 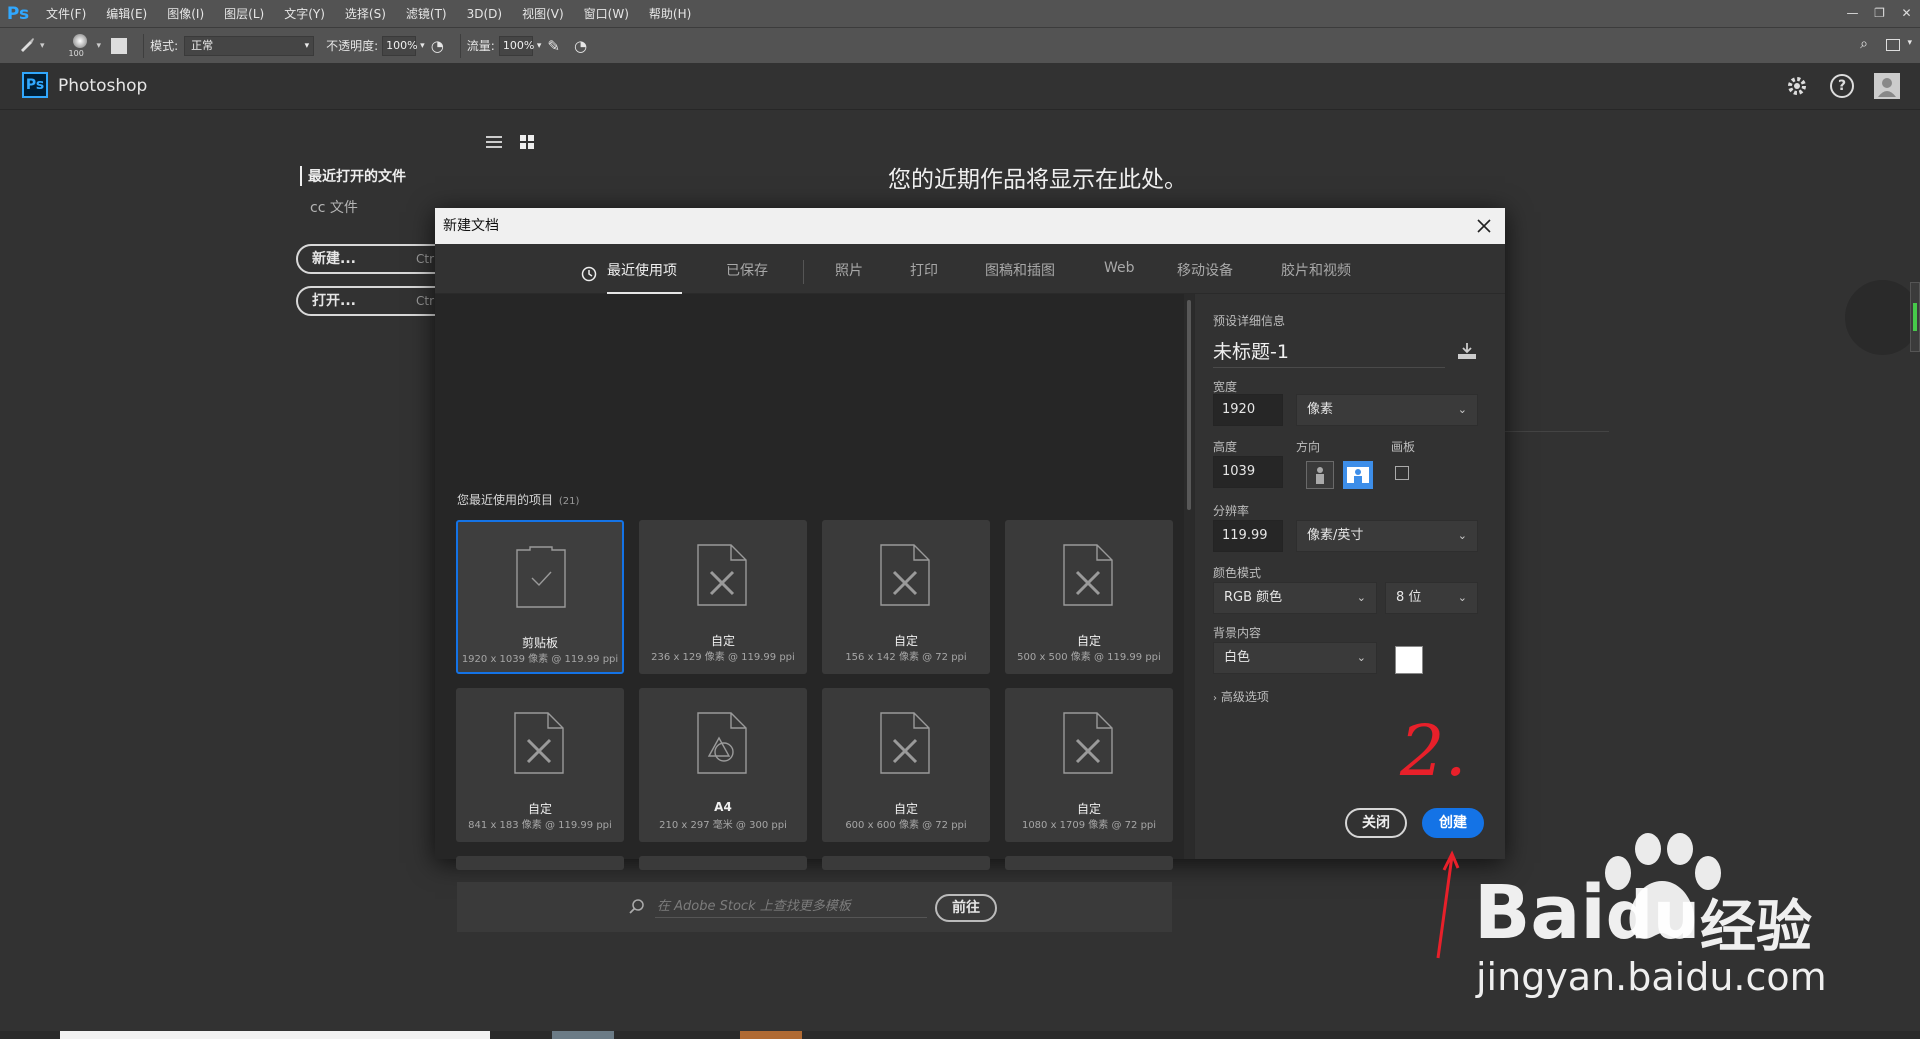 I want to click on side-scrollbar, so click(x=1915, y=317).